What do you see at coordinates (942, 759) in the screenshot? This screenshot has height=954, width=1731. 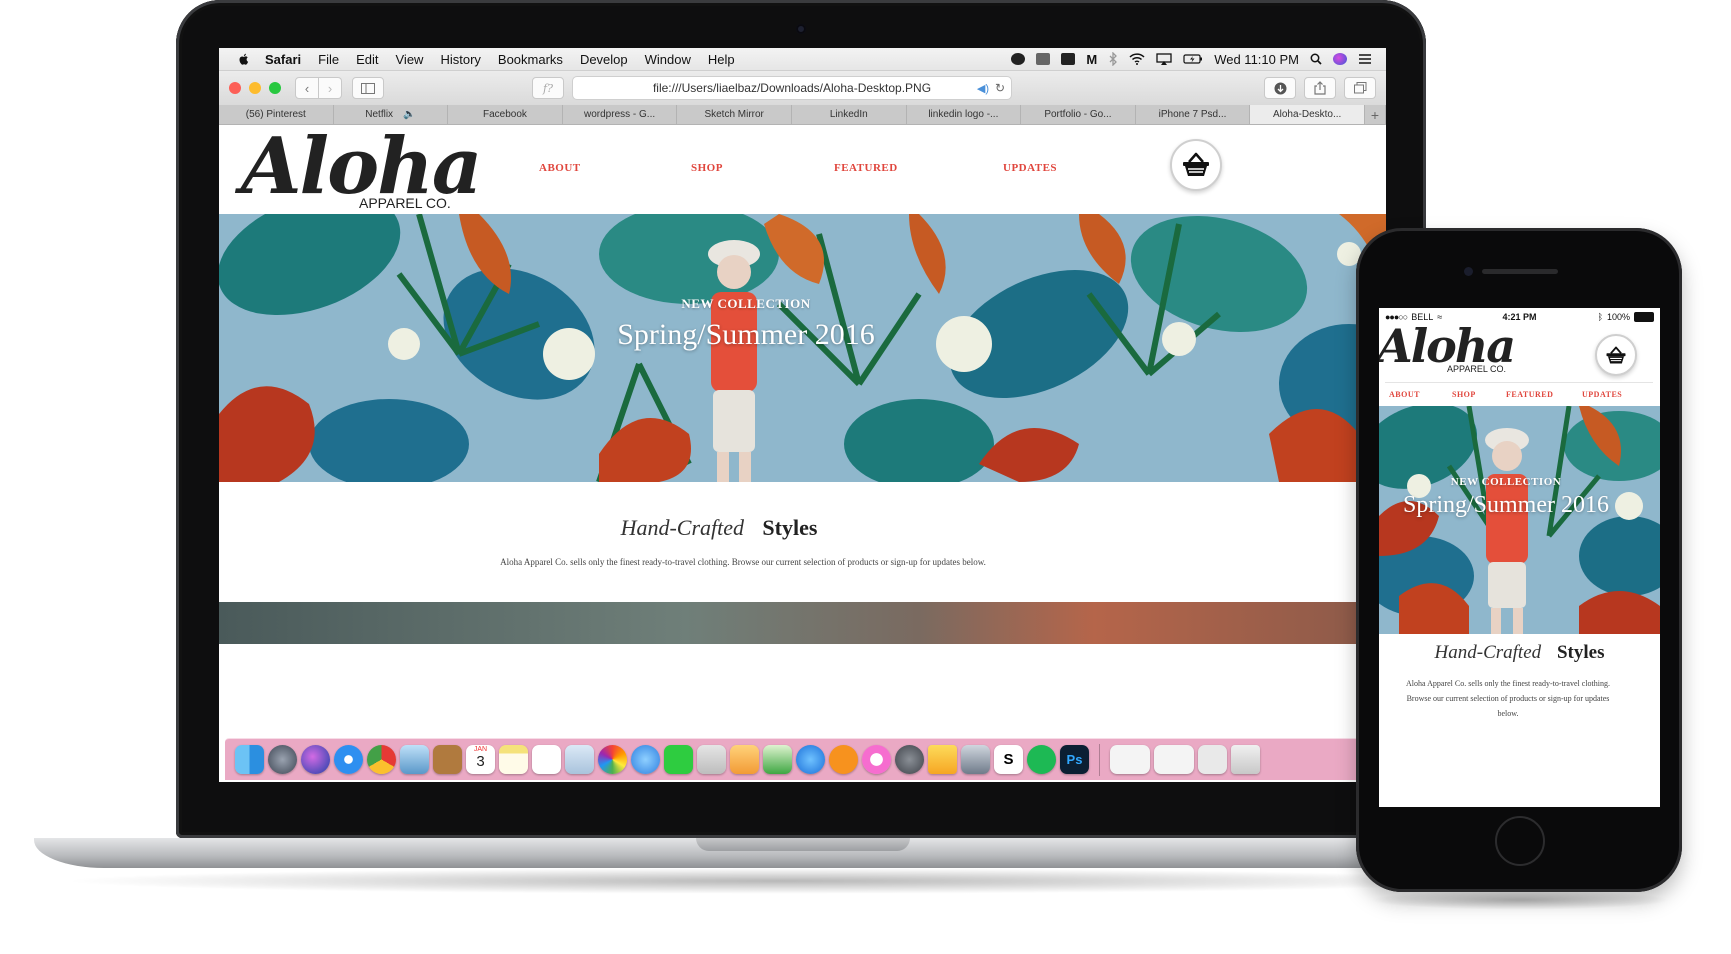 I see `sketch-icon` at bounding box center [942, 759].